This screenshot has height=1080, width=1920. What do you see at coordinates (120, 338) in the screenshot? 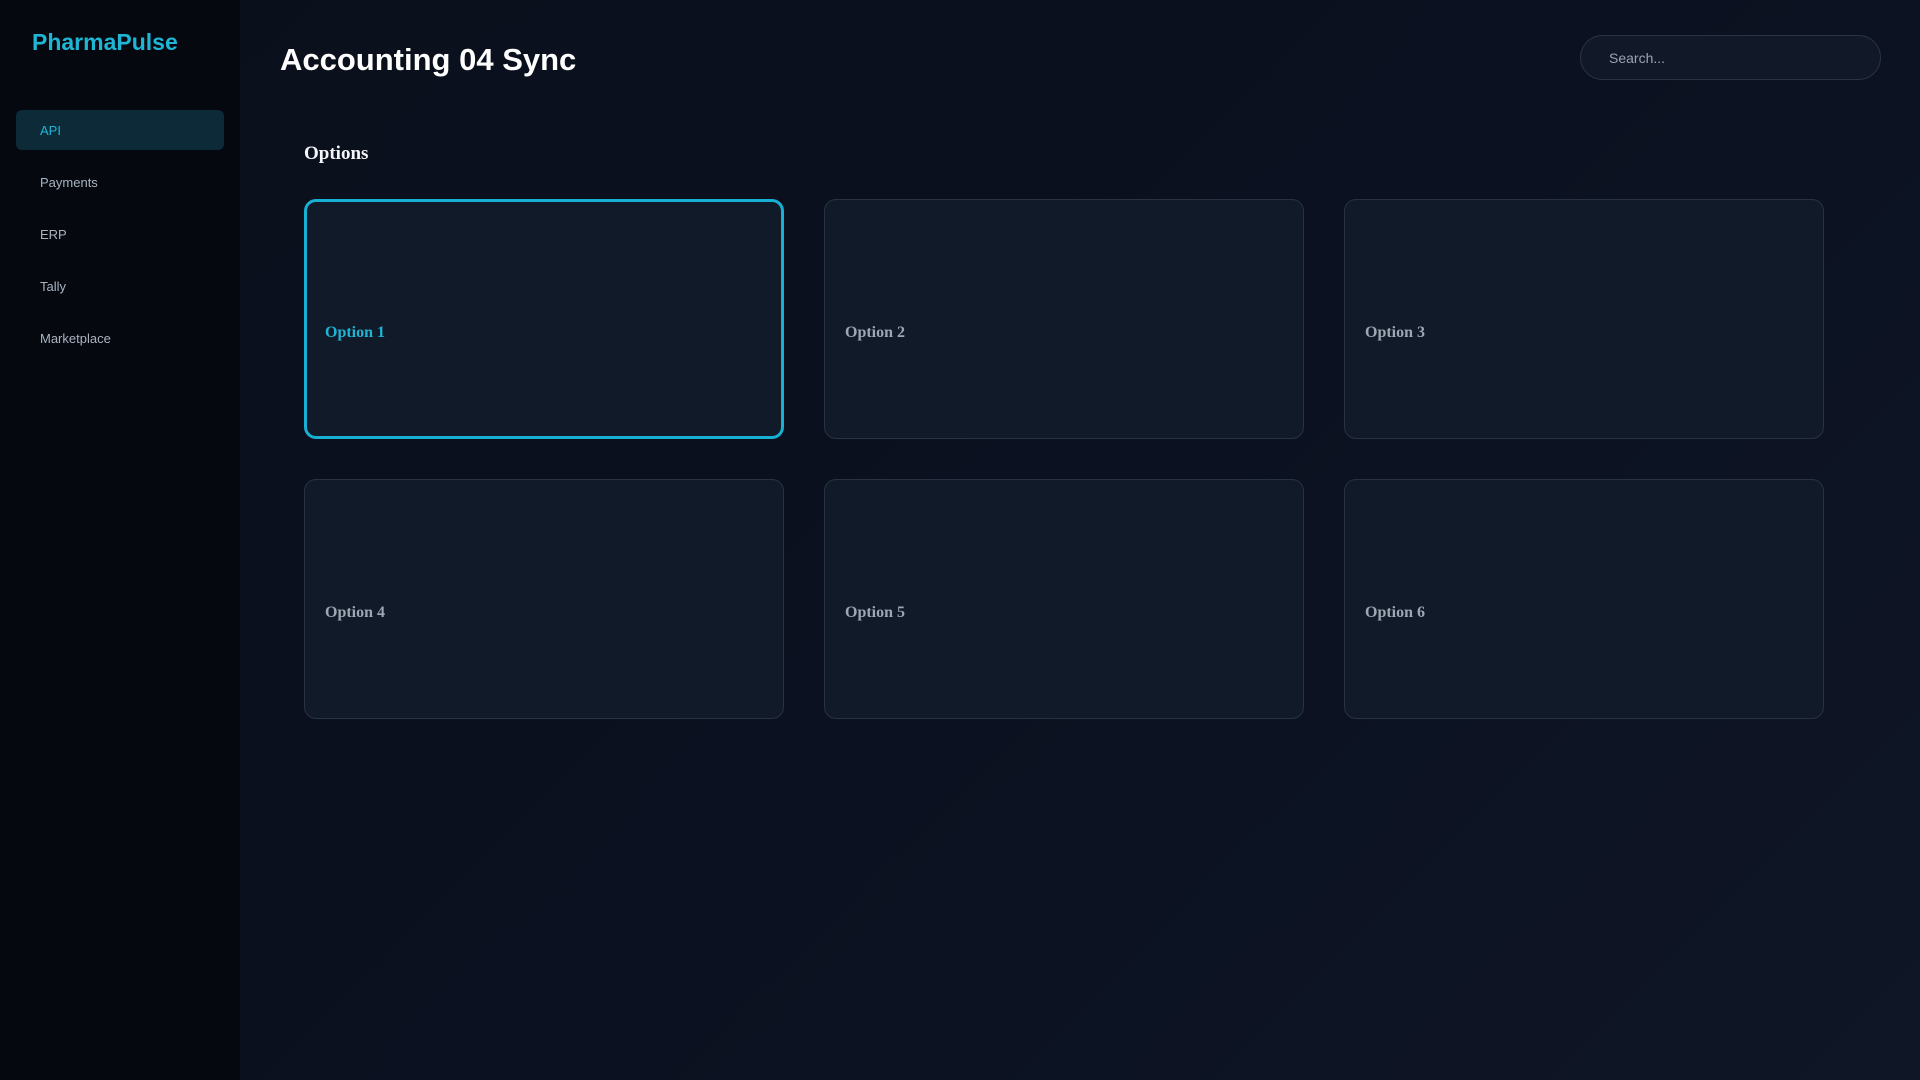
I see `sidebar-item-marketplace: Marketplace` at bounding box center [120, 338].